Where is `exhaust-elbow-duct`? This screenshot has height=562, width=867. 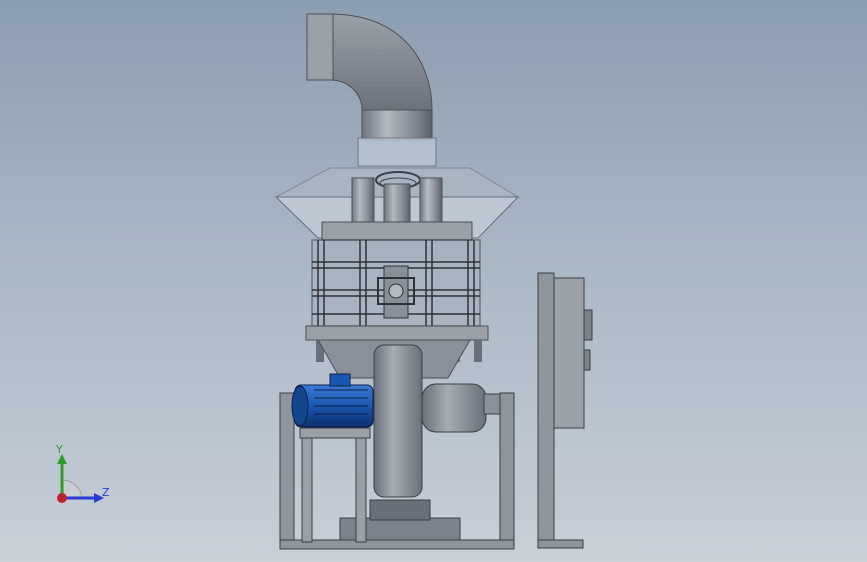 exhaust-elbow-duct is located at coordinates (371, 90).